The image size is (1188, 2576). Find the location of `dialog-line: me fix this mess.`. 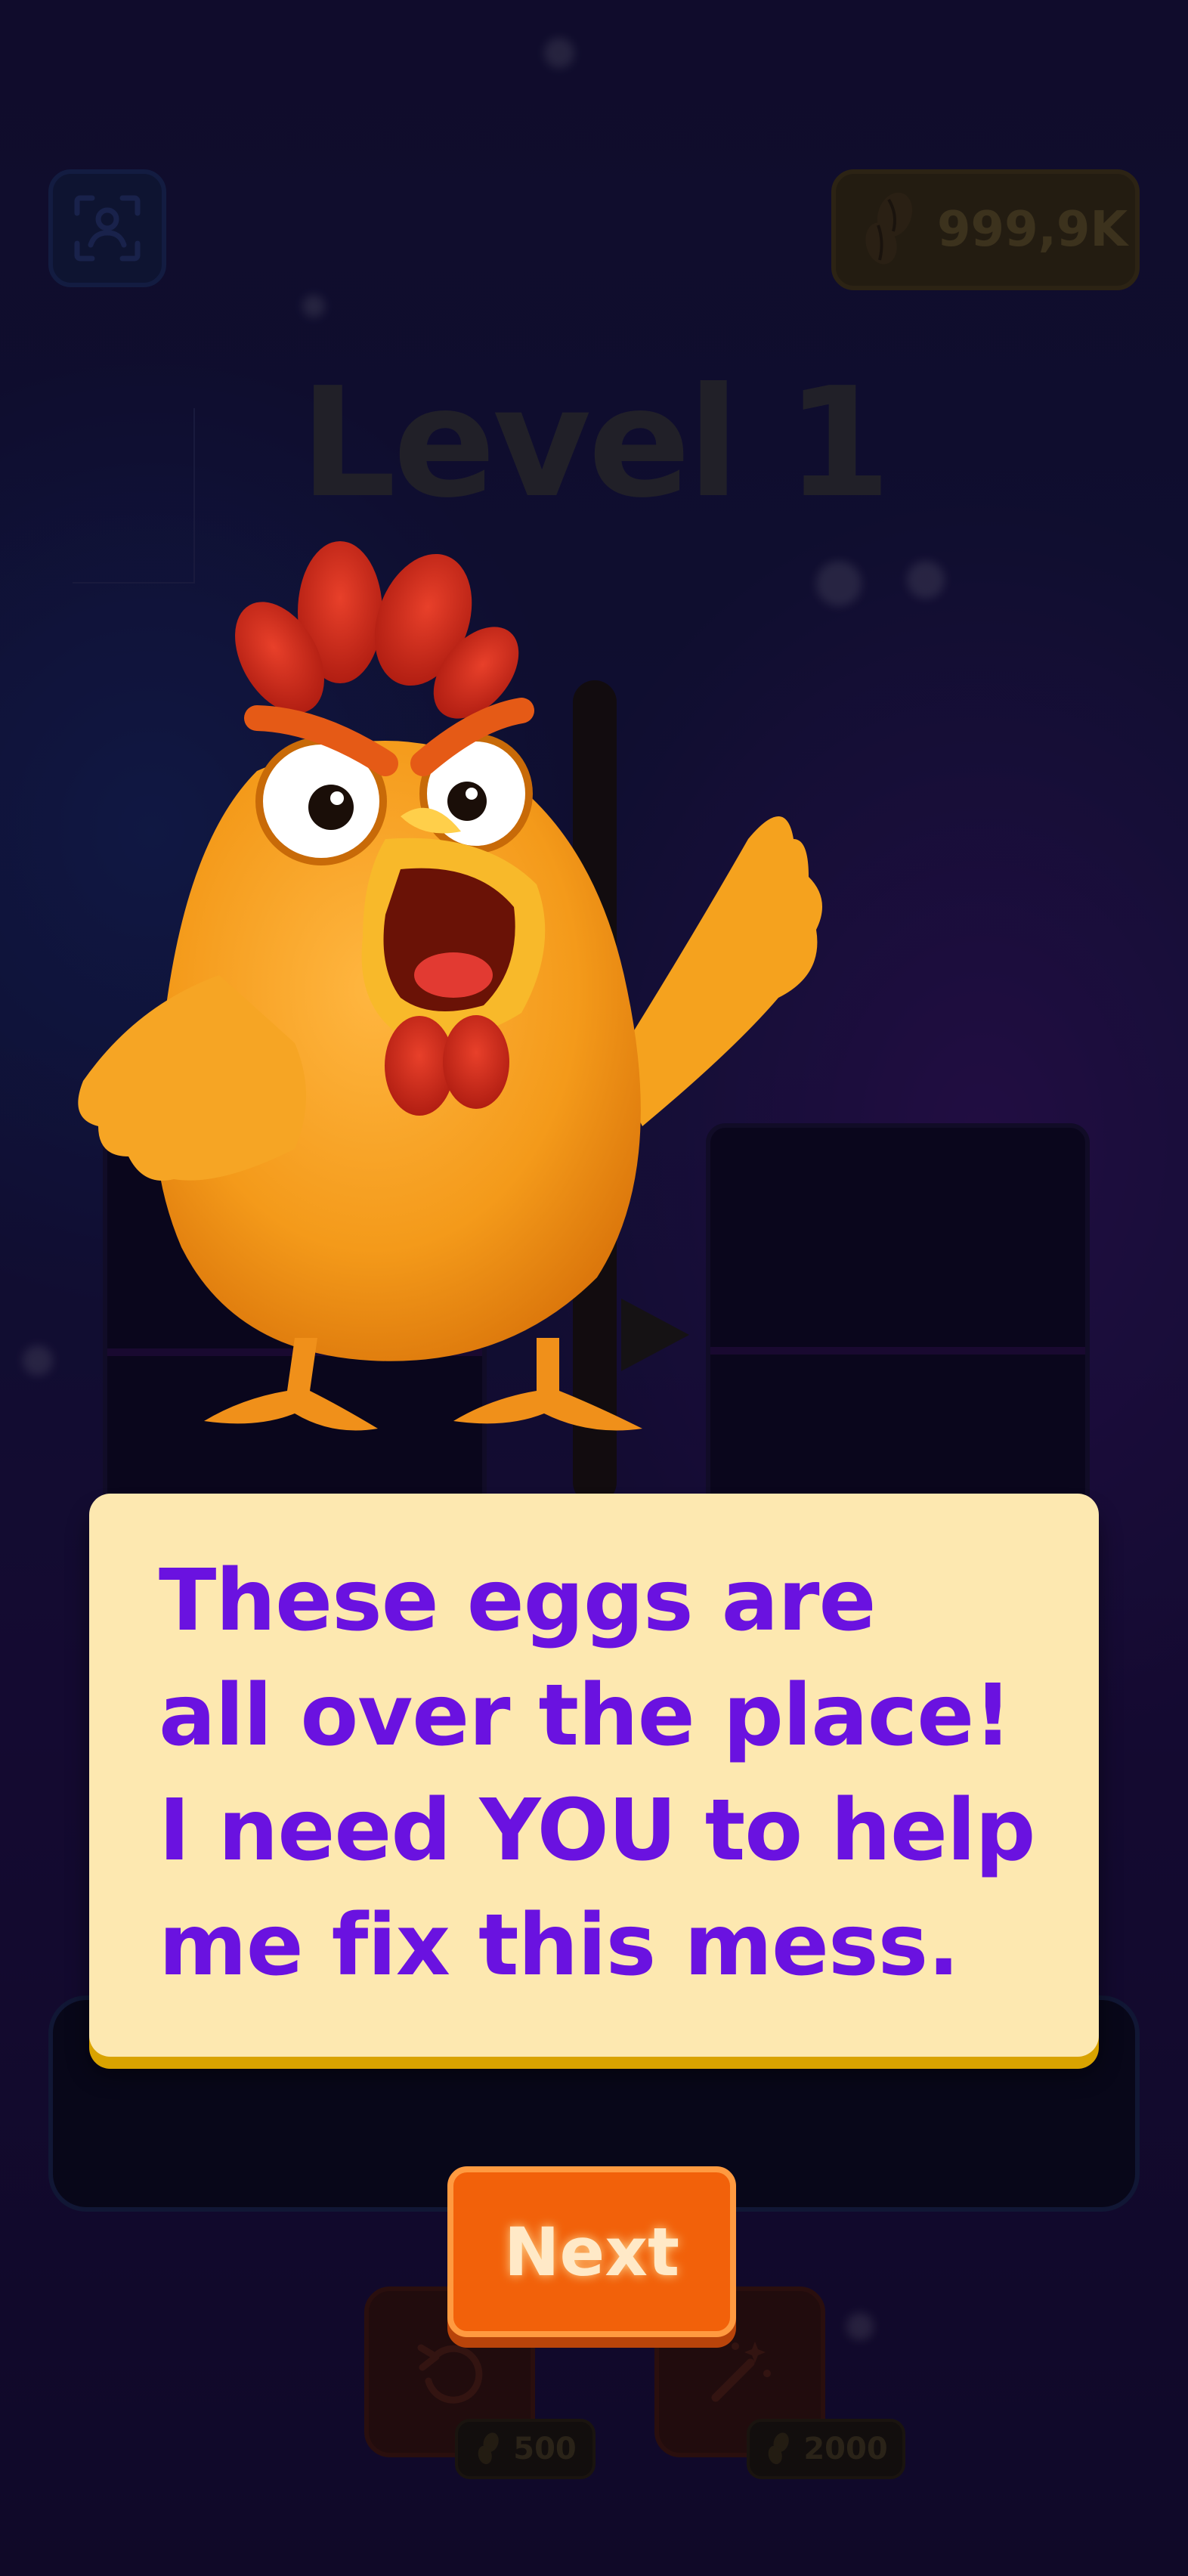

dialog-line: me fix this mess. is located at coordinates (559, 1945).